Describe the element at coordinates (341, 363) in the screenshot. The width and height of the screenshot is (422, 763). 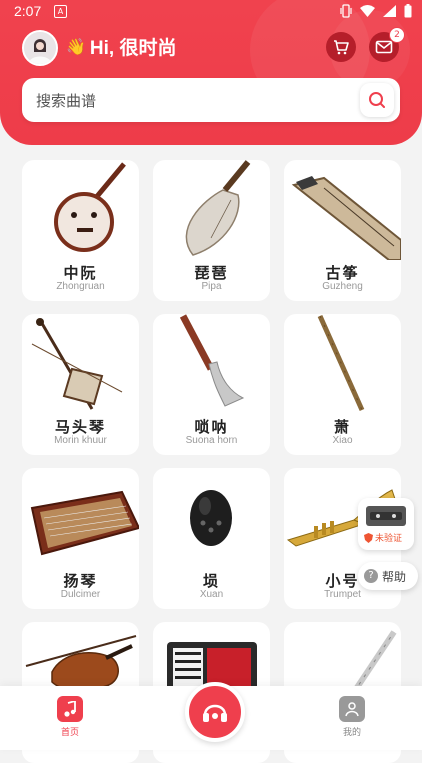
I see `xiao-image` at that location.